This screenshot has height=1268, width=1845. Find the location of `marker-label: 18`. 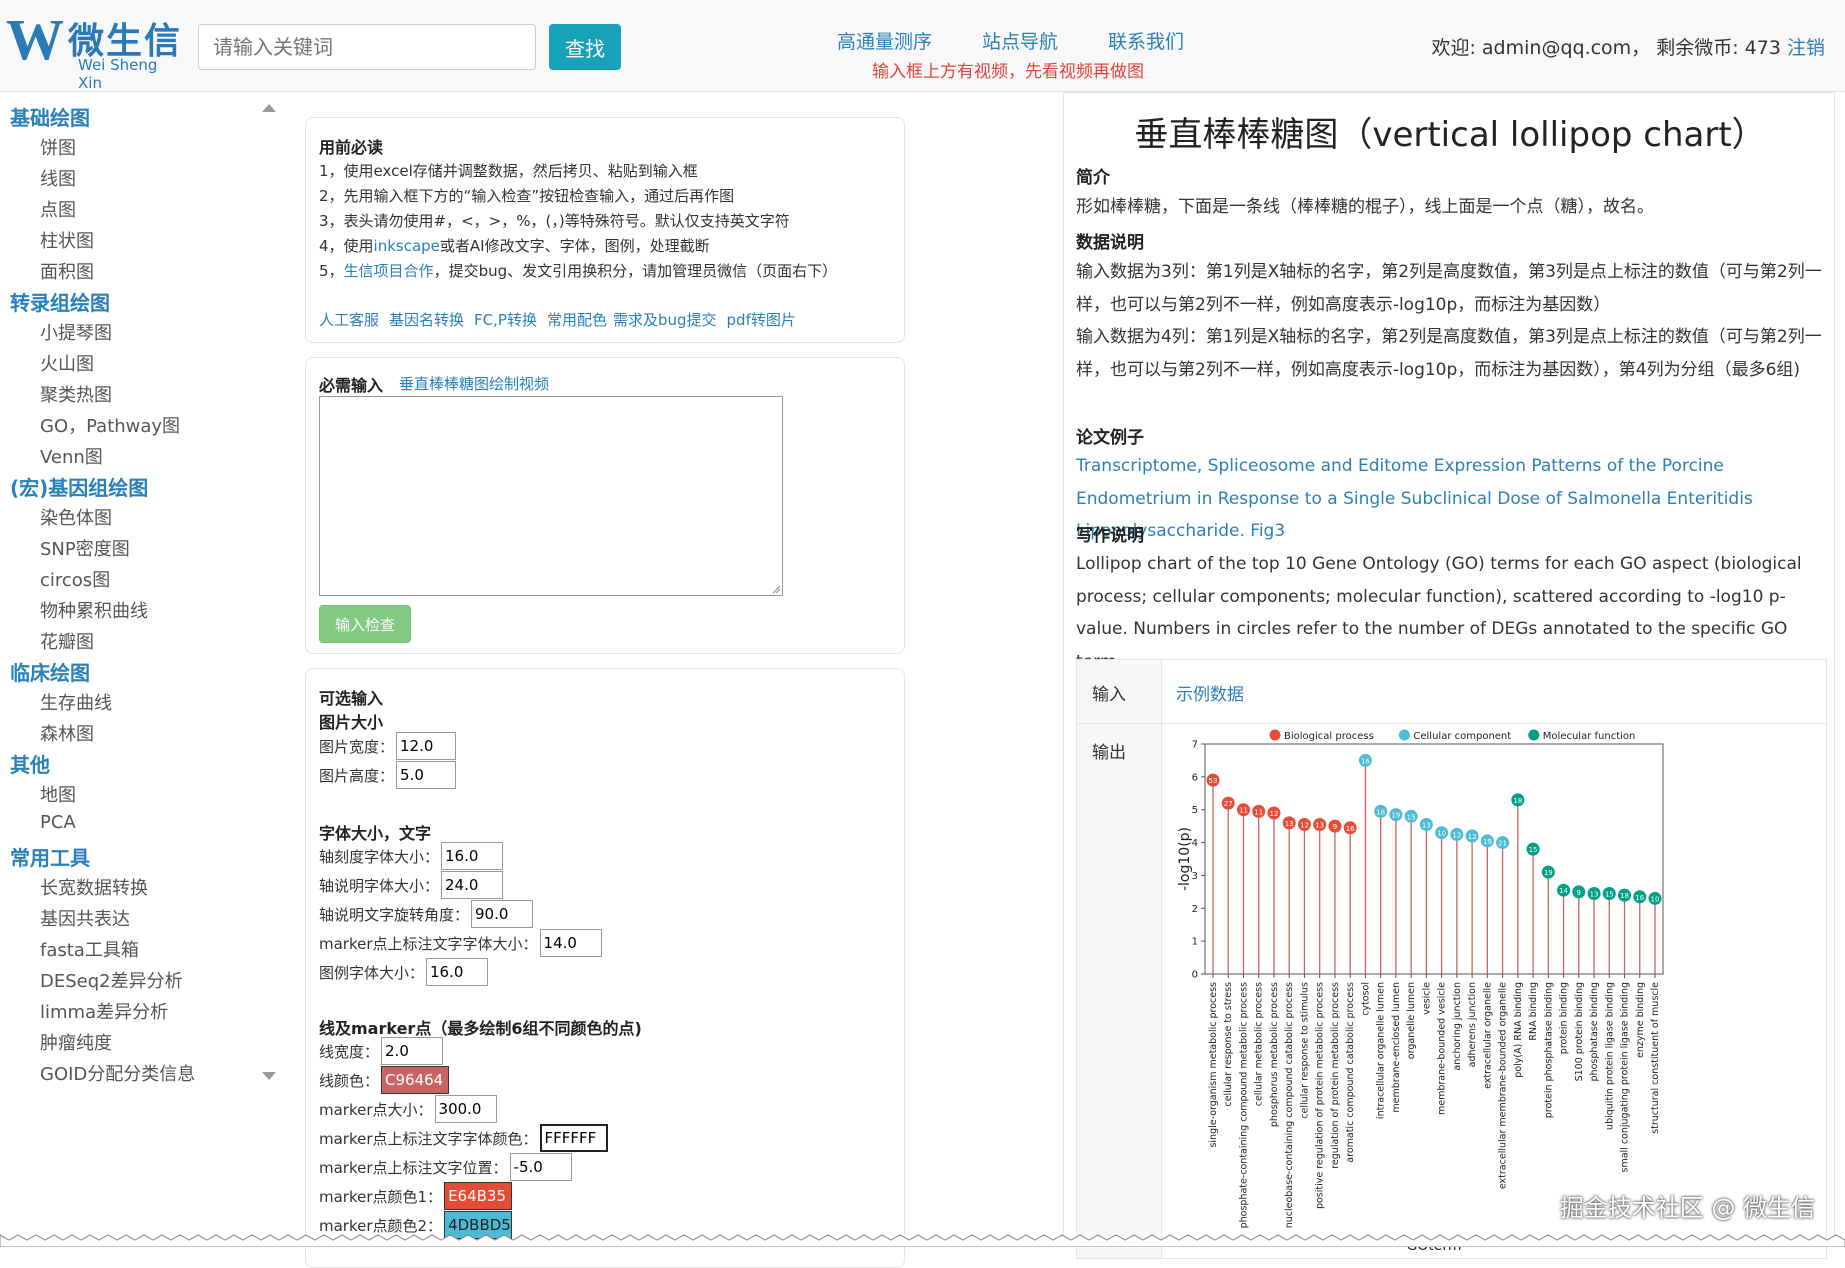

marker-label: 18 is located at coordinates (1624, 896).